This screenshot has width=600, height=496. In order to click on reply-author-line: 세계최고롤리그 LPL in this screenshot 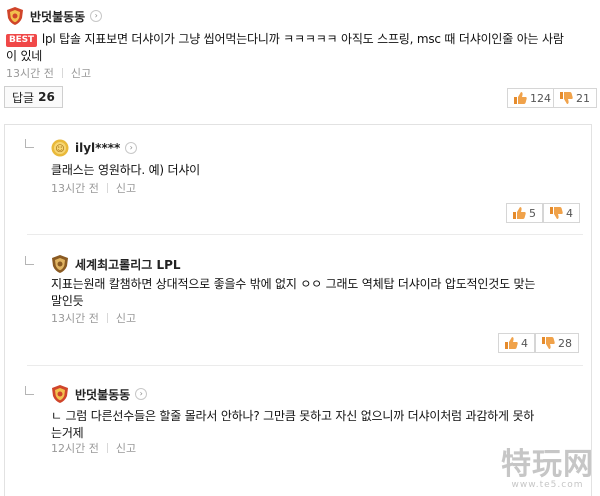, I will do `click(116, 264)`.